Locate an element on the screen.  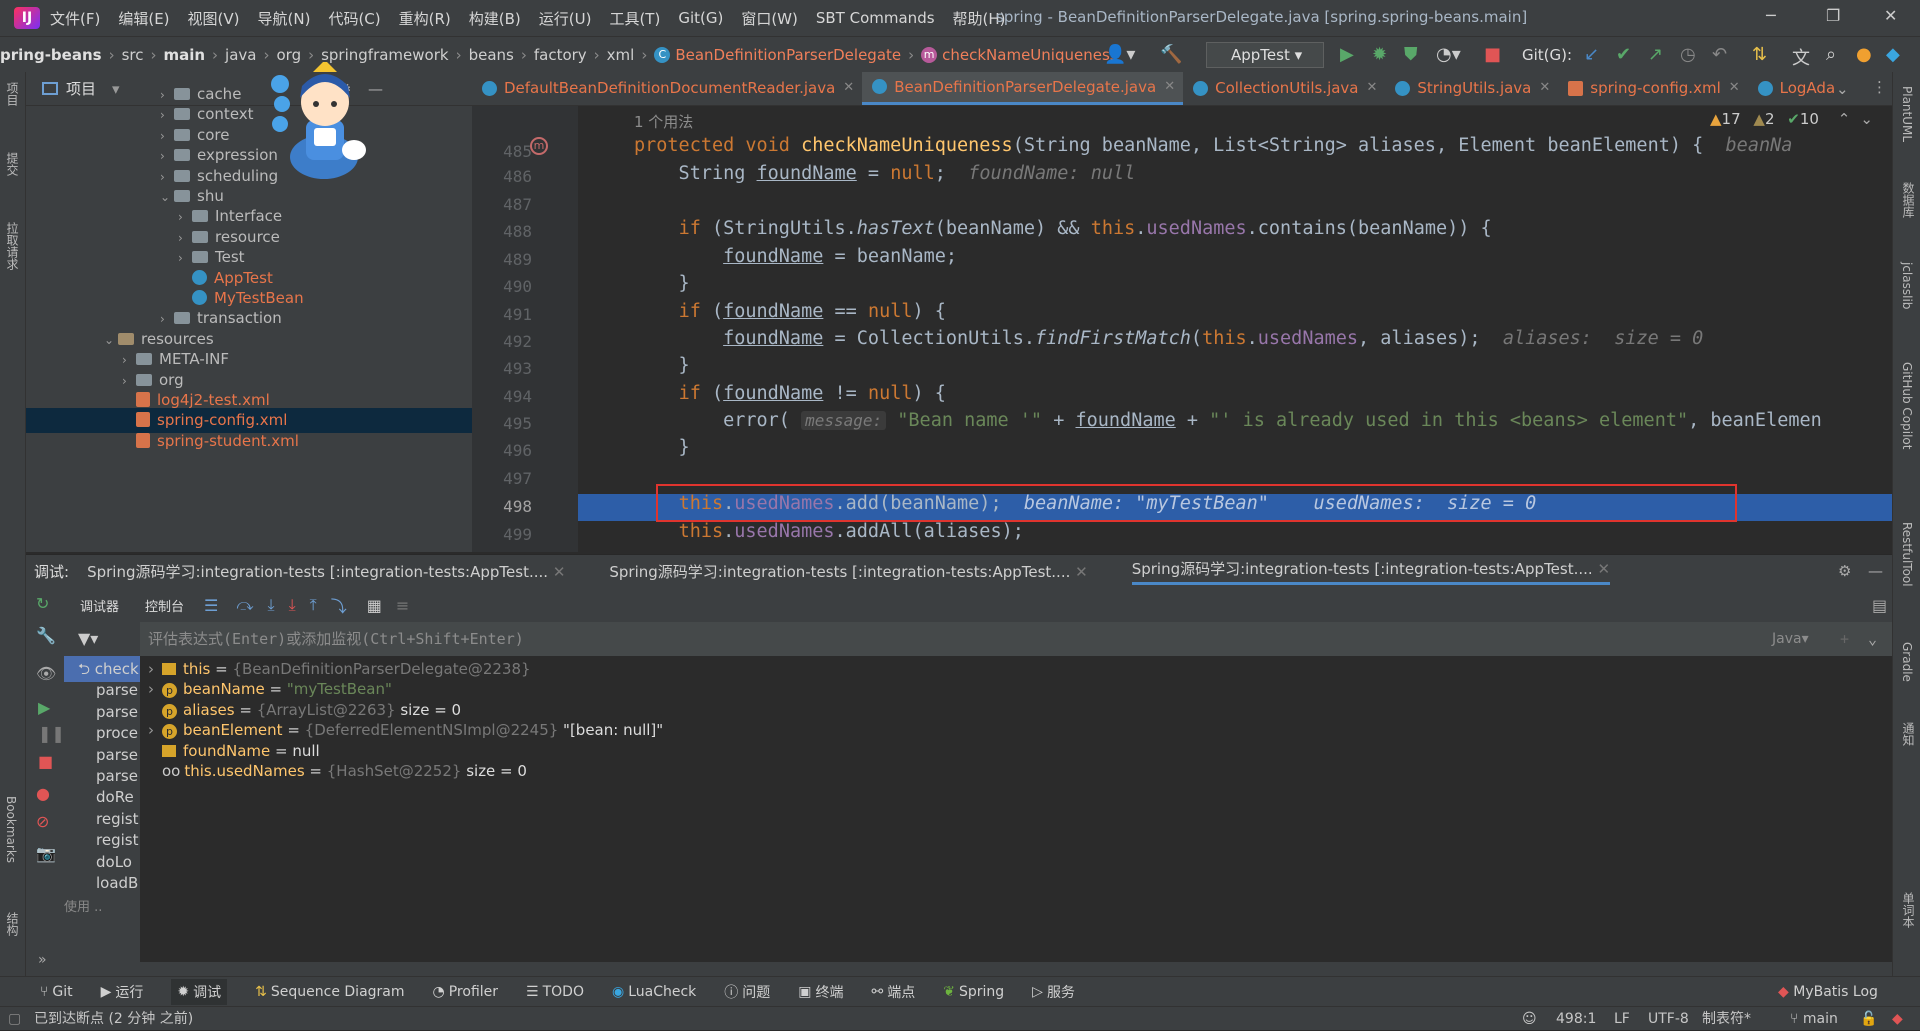
language-select: Java▾ is located at coordinates (1790, 639).